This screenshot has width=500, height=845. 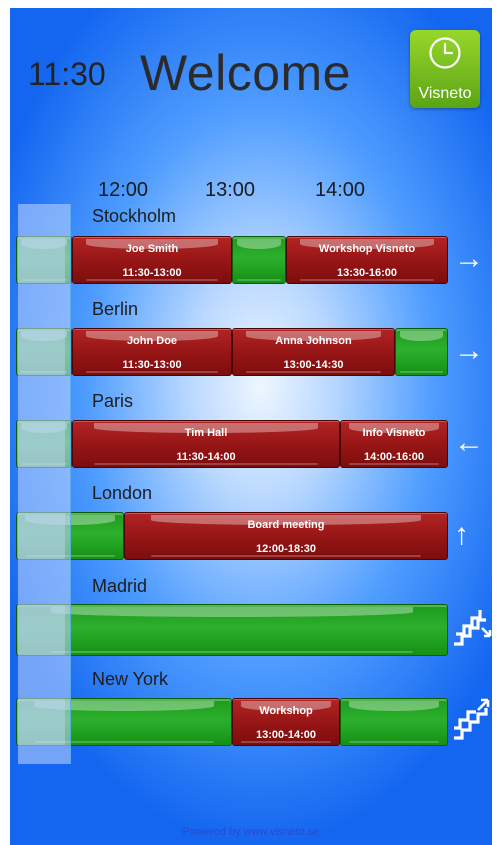 I want to click on booking-slot: Workshop Visneto 13:30-16:00, so click(x=367, y=260).